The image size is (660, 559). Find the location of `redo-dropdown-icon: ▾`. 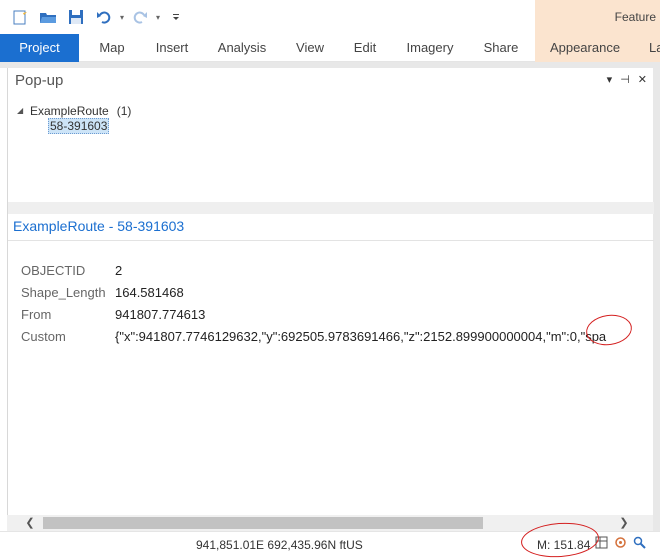

redo-dropdown-icon: ▾ is located at coordinates (158, 17).